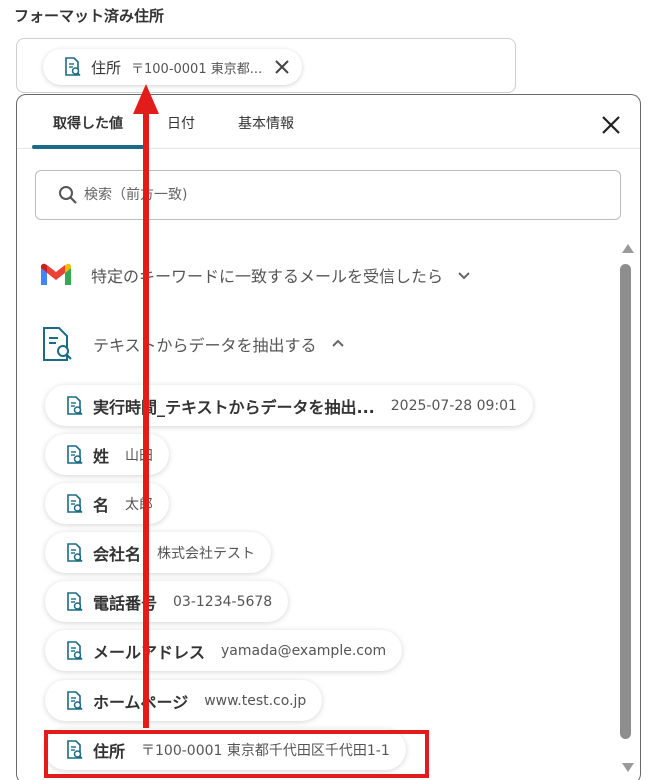 The height and width of the screenshot is (780, 665). I want to click on chip-name: 住所, so click(106, 67).